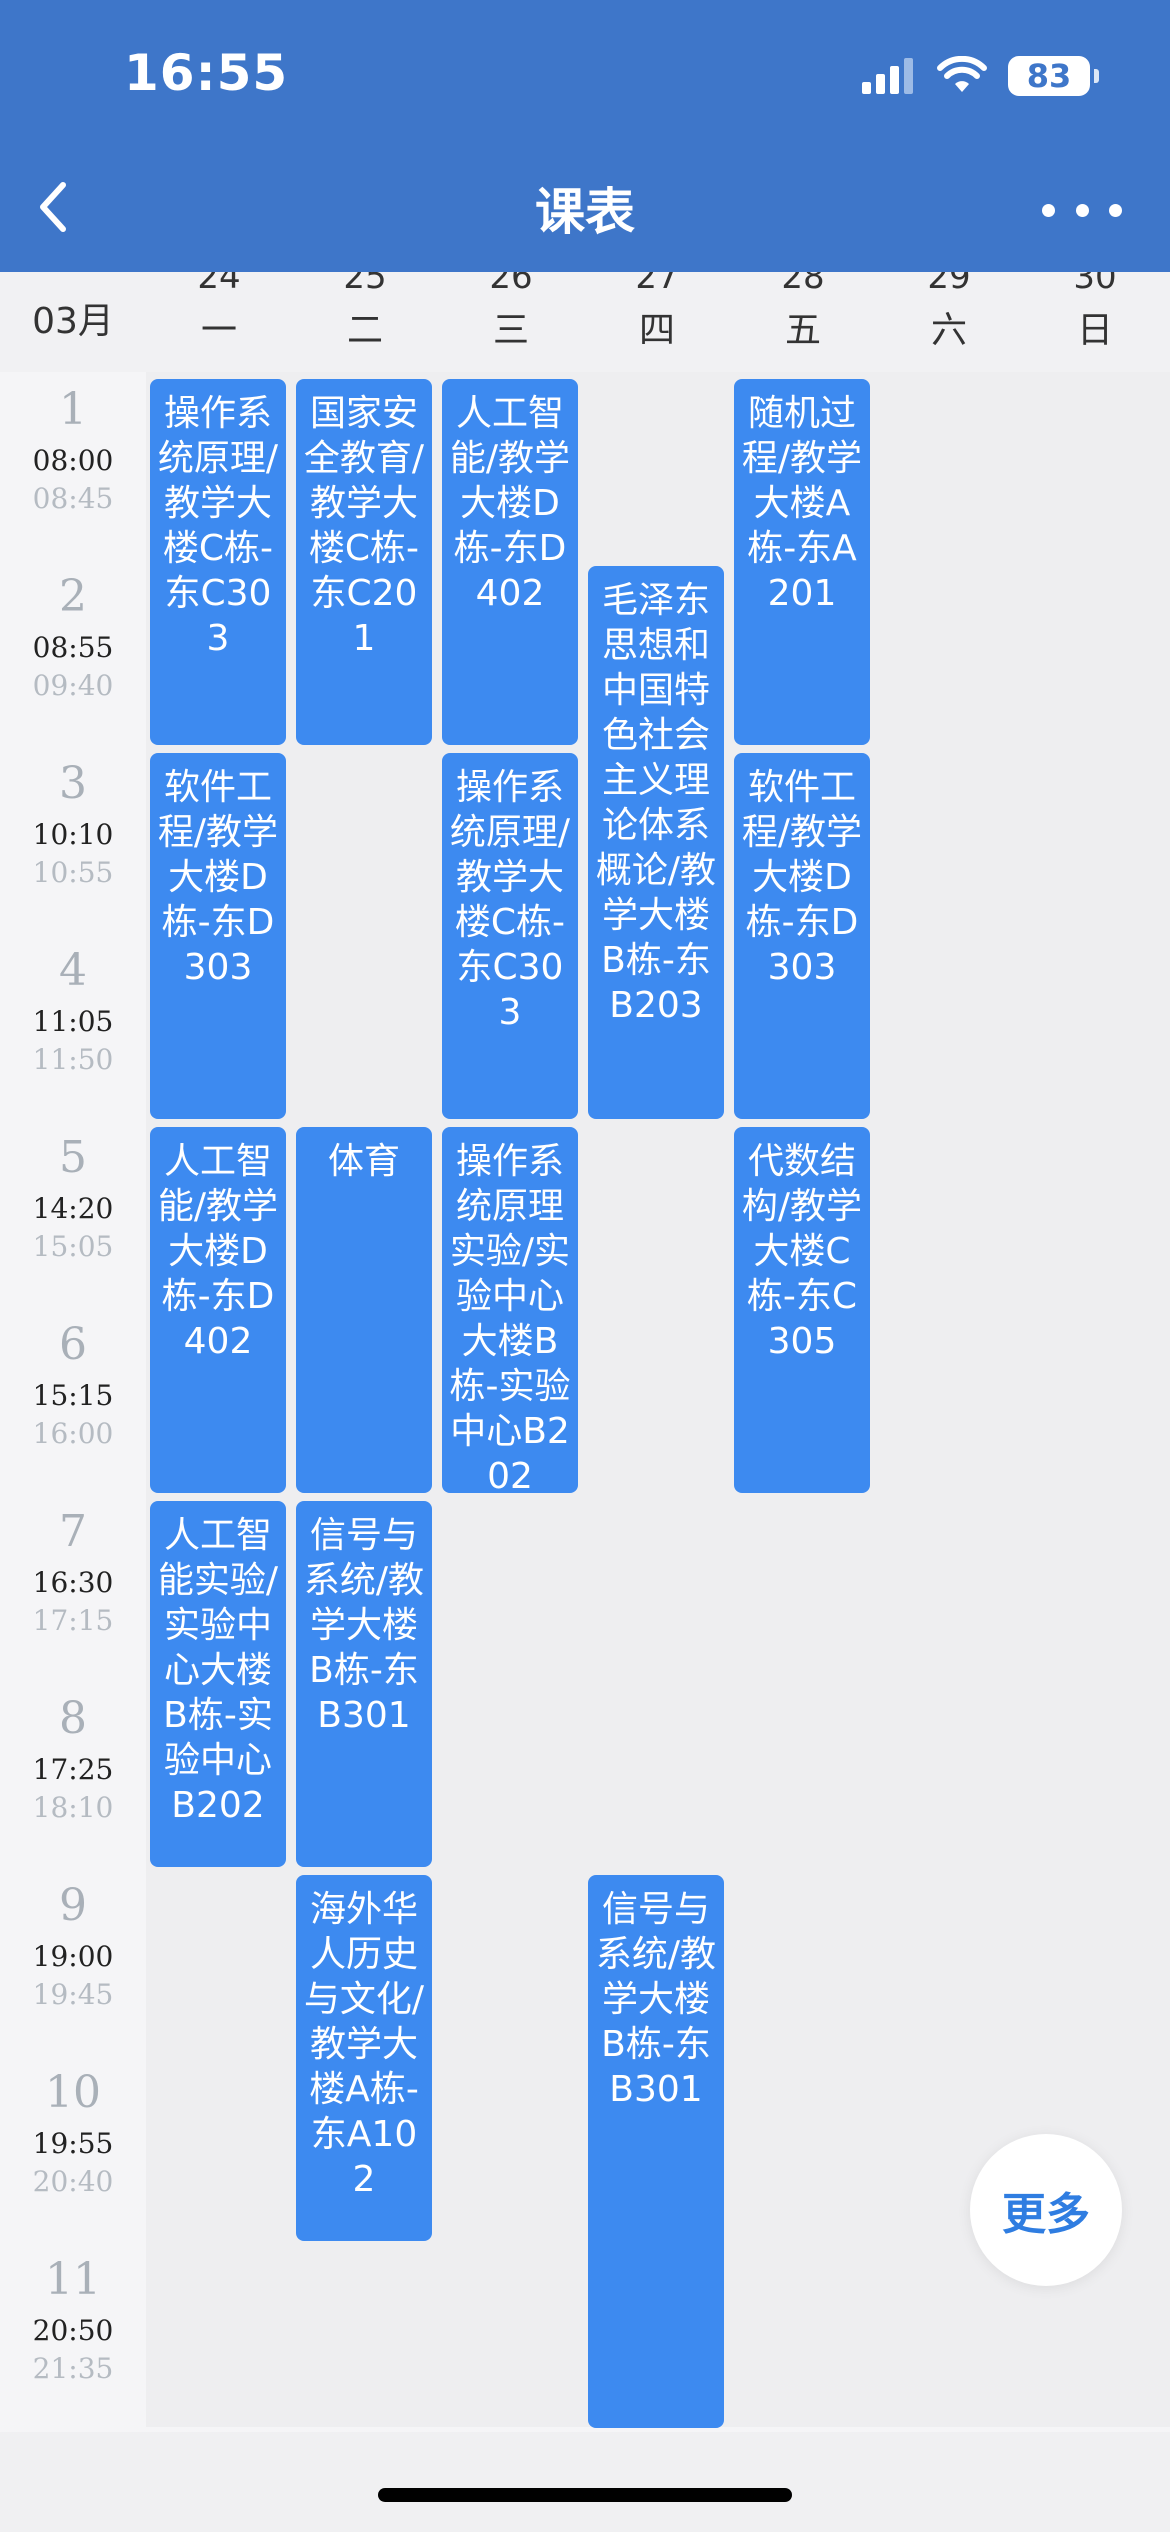 The height and width of the screenshot is (2532, 1170). Describe the element at coordinates (948, 330) in the screenshot. I see `day-weekday: 六` at that location.